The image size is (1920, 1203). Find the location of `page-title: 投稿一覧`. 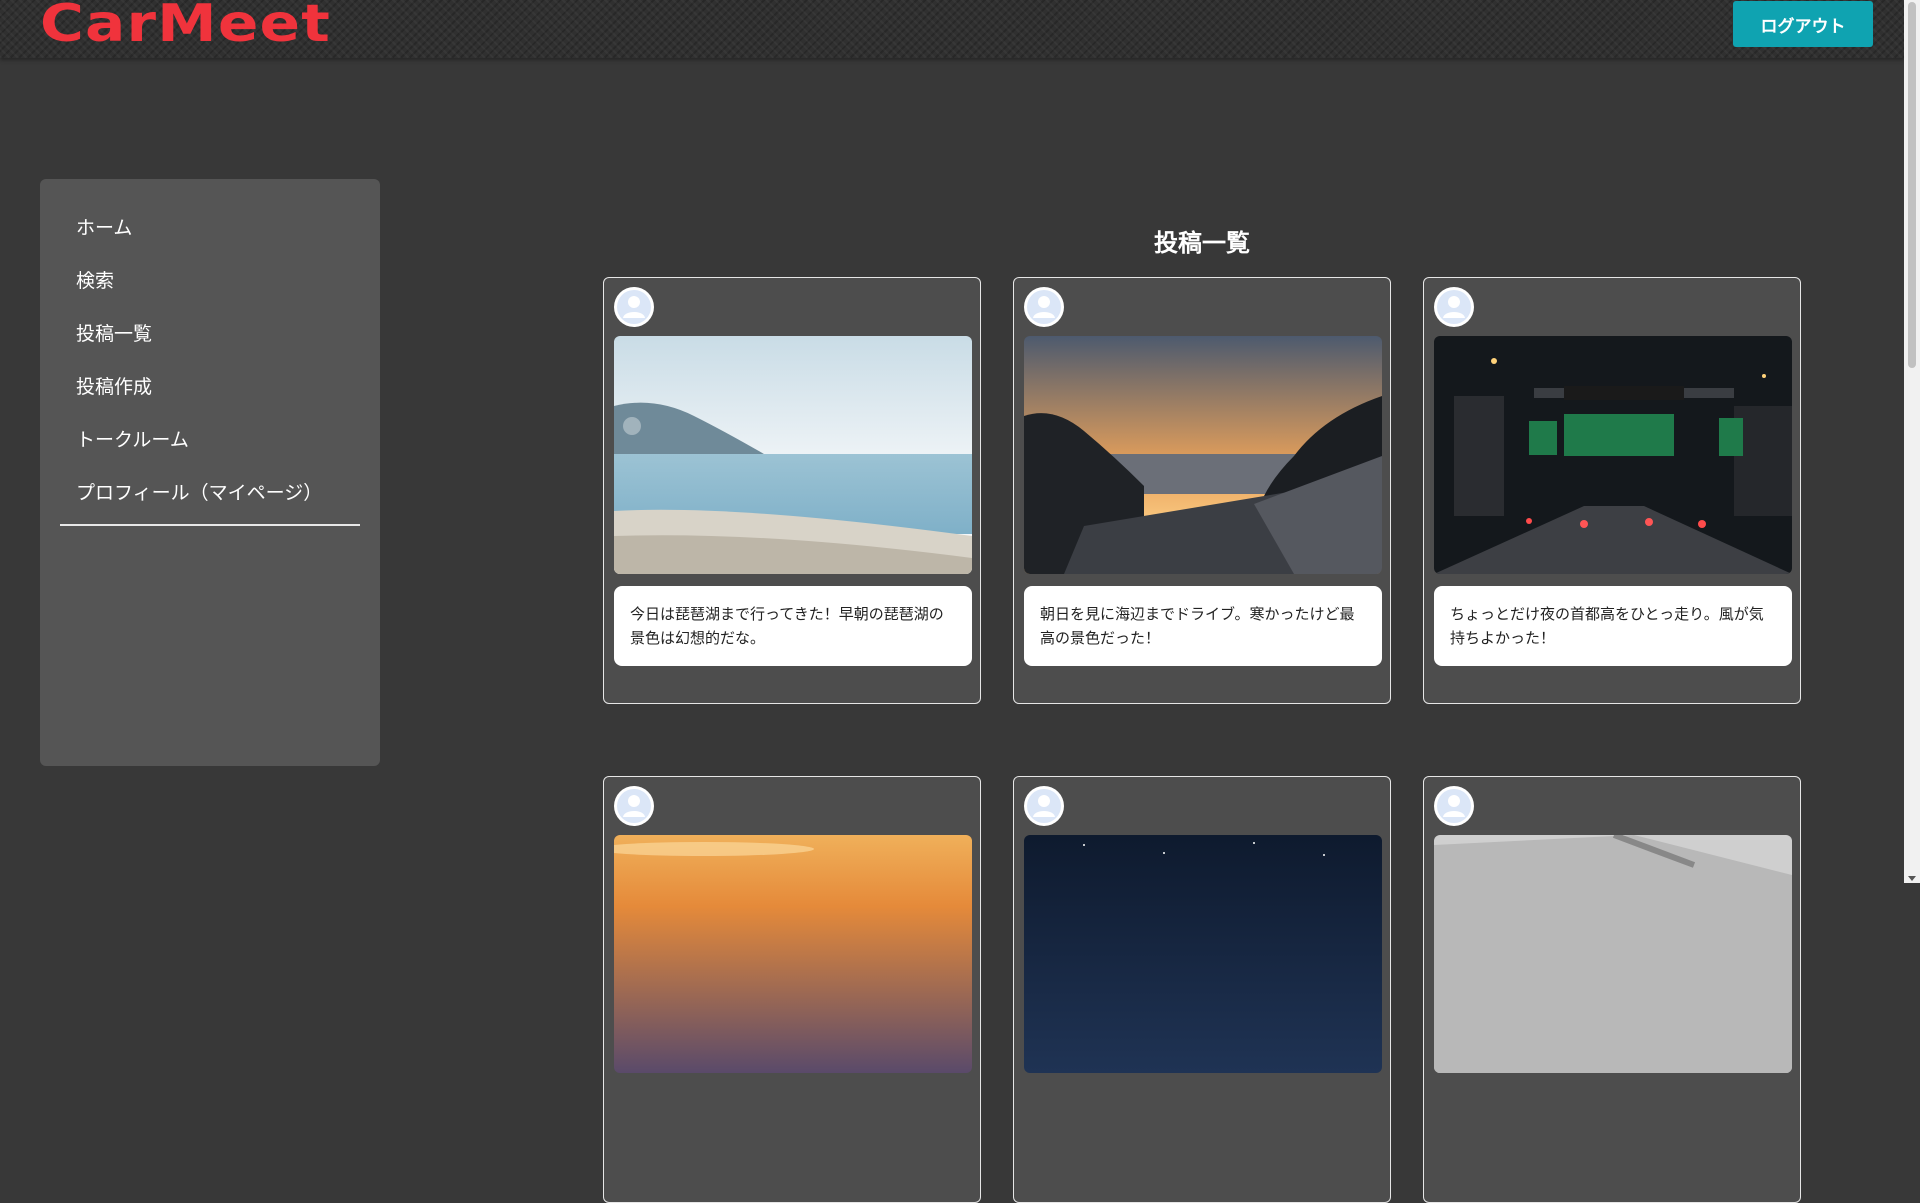

page-title: 投稿一覧 is located at coordinates (1202, 243).